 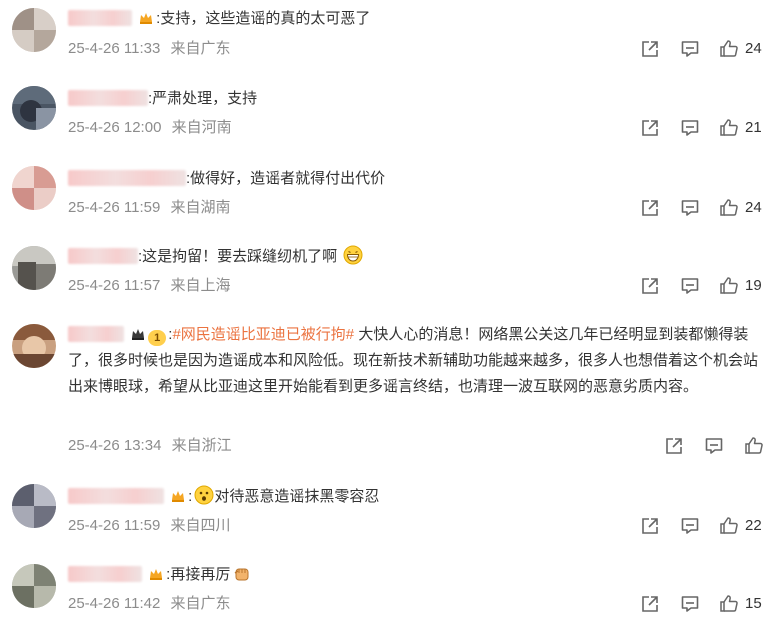 I want to click on like-count: 22, so click(x=753, y=525).